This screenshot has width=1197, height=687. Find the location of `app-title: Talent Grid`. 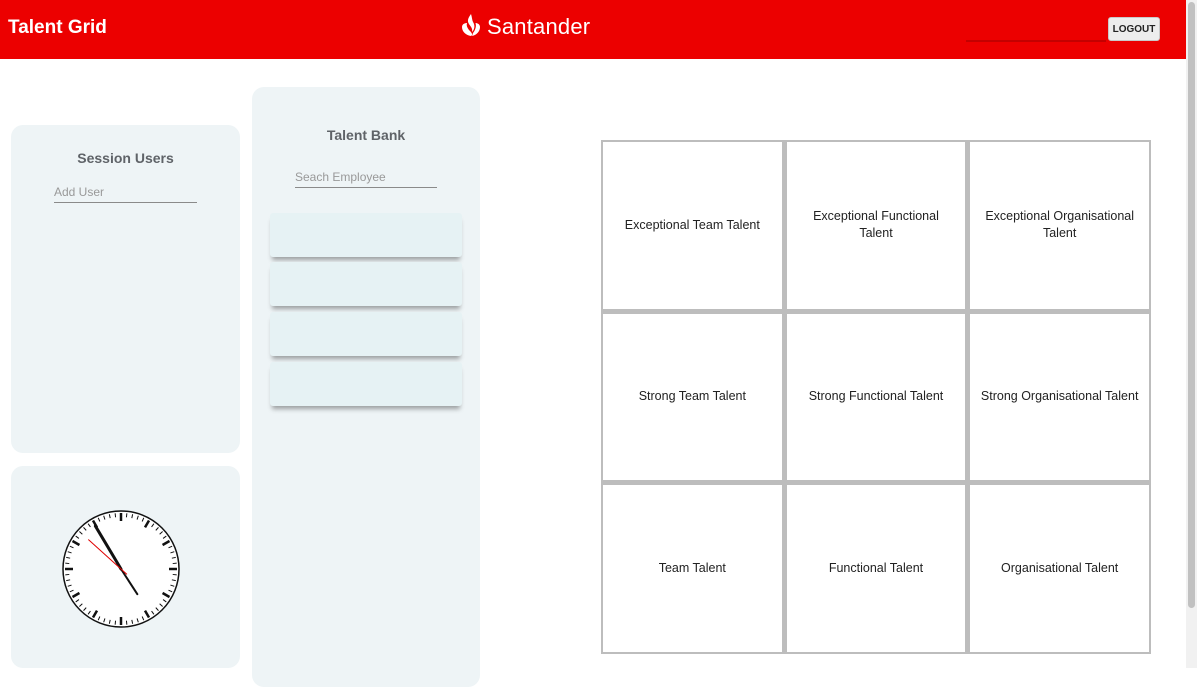

app-title: Talent Grid is located at coordinates (57, 28).